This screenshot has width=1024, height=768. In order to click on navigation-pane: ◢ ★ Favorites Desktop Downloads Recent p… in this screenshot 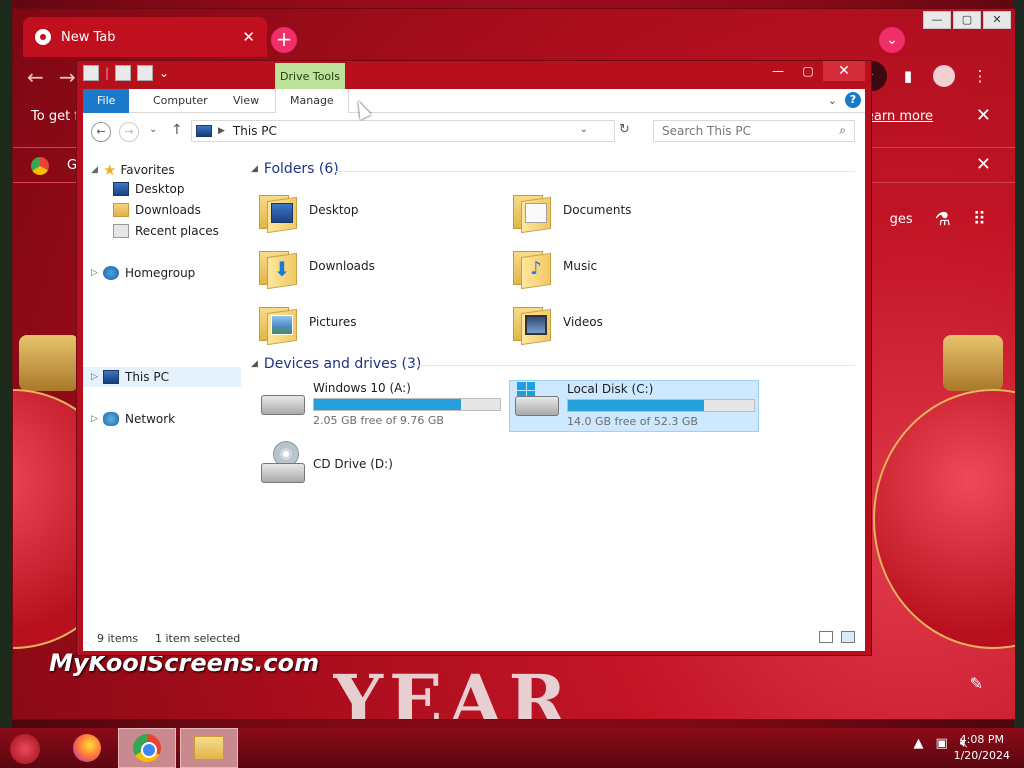, I will do `click(162, 387)`.